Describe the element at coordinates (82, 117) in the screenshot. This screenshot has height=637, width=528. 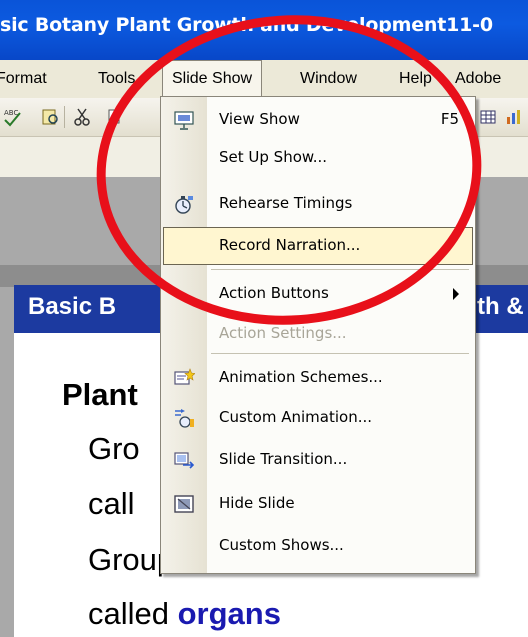
I see `cut-icon` at that location.